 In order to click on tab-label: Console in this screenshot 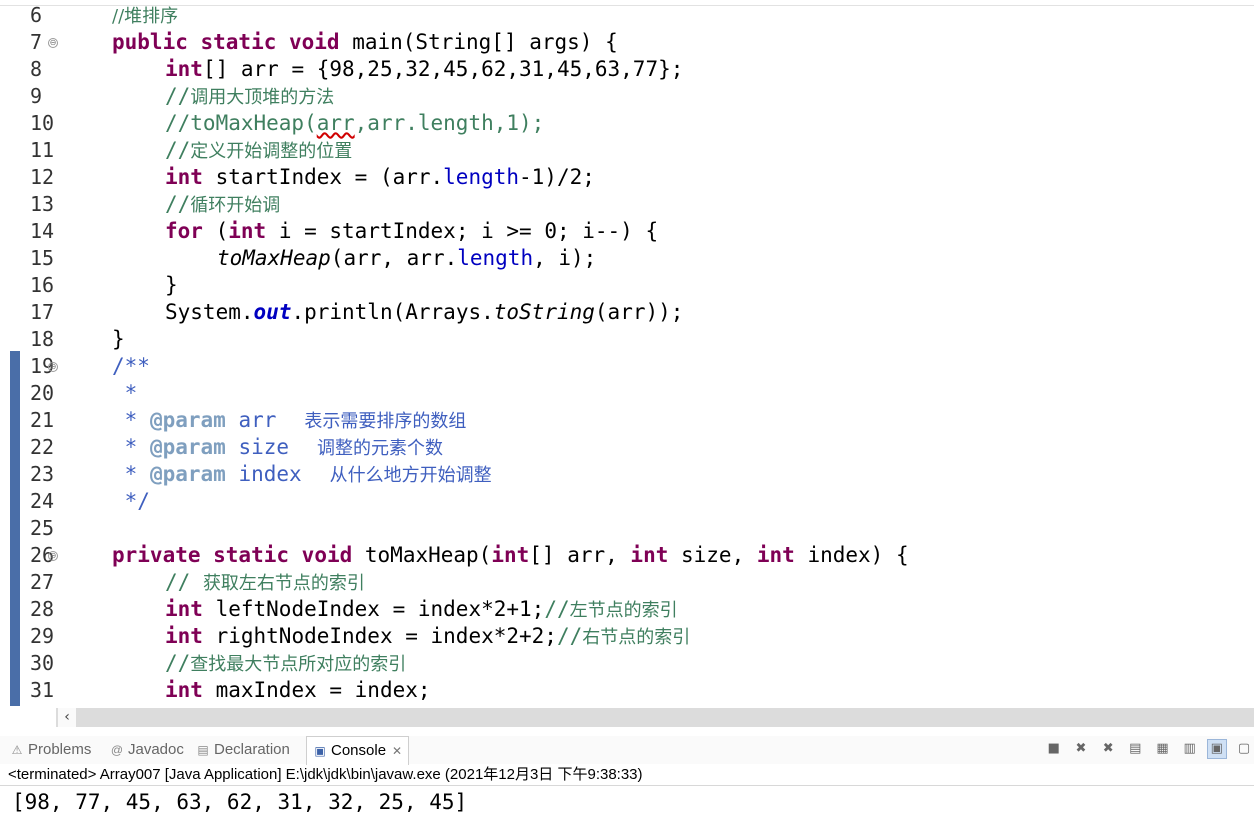, I will do `click(359, 750)`.